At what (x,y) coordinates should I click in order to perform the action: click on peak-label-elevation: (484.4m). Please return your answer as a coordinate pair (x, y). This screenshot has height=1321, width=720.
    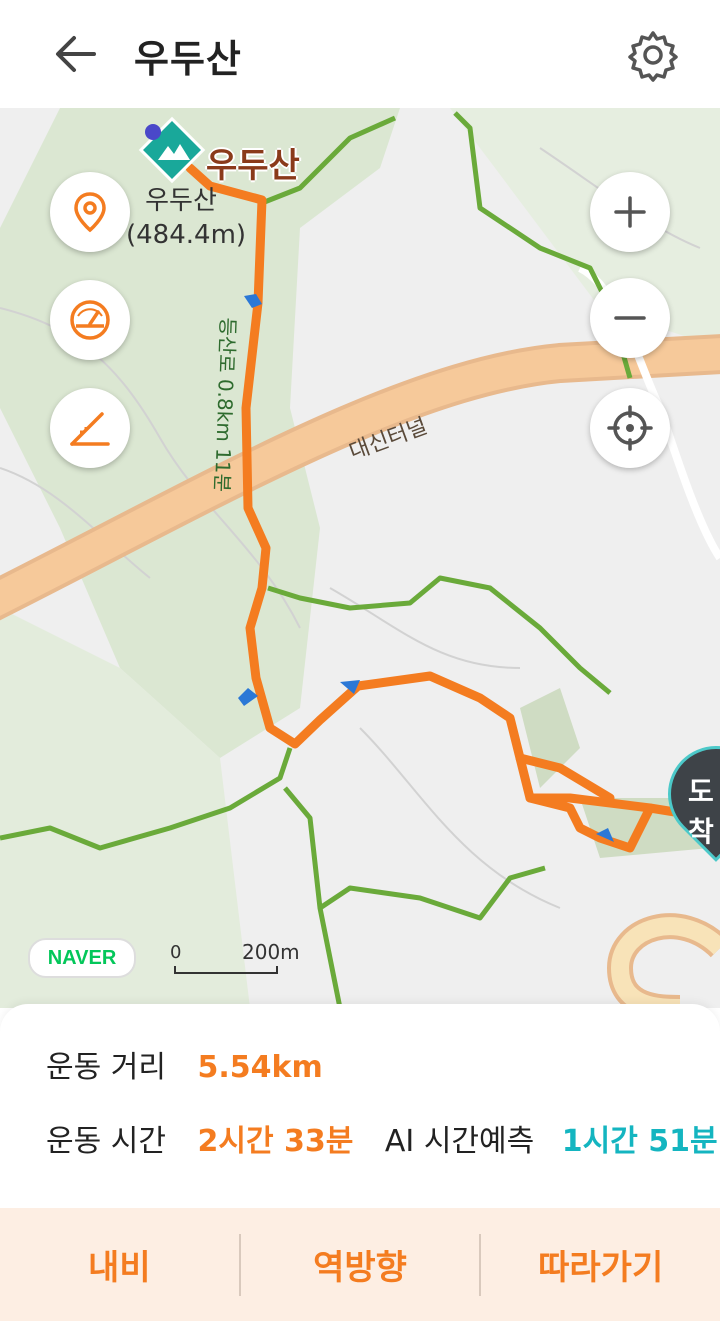
    Looking at the image, I should click on (186, 235).